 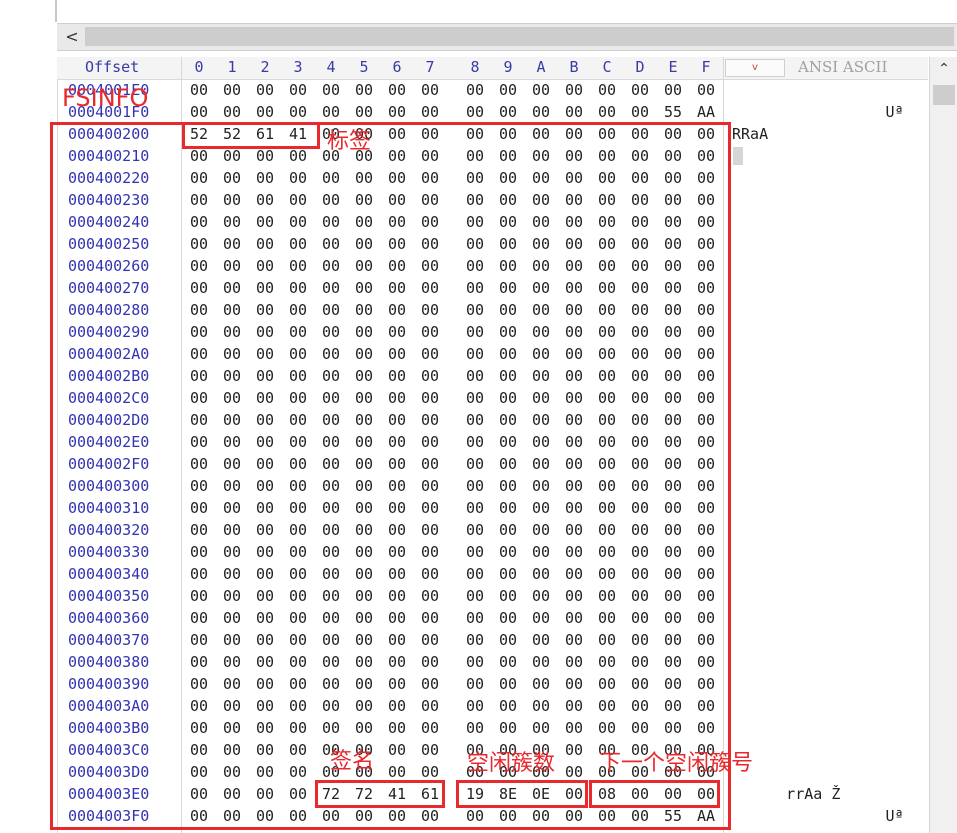 I want to click on signature-annotation: 签名, so click(x=352, y=761).